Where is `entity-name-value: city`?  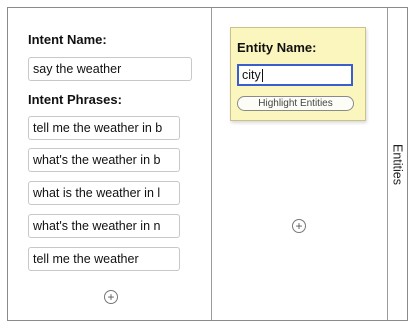
entity-name-value: city is located at coordinates (251, 75).